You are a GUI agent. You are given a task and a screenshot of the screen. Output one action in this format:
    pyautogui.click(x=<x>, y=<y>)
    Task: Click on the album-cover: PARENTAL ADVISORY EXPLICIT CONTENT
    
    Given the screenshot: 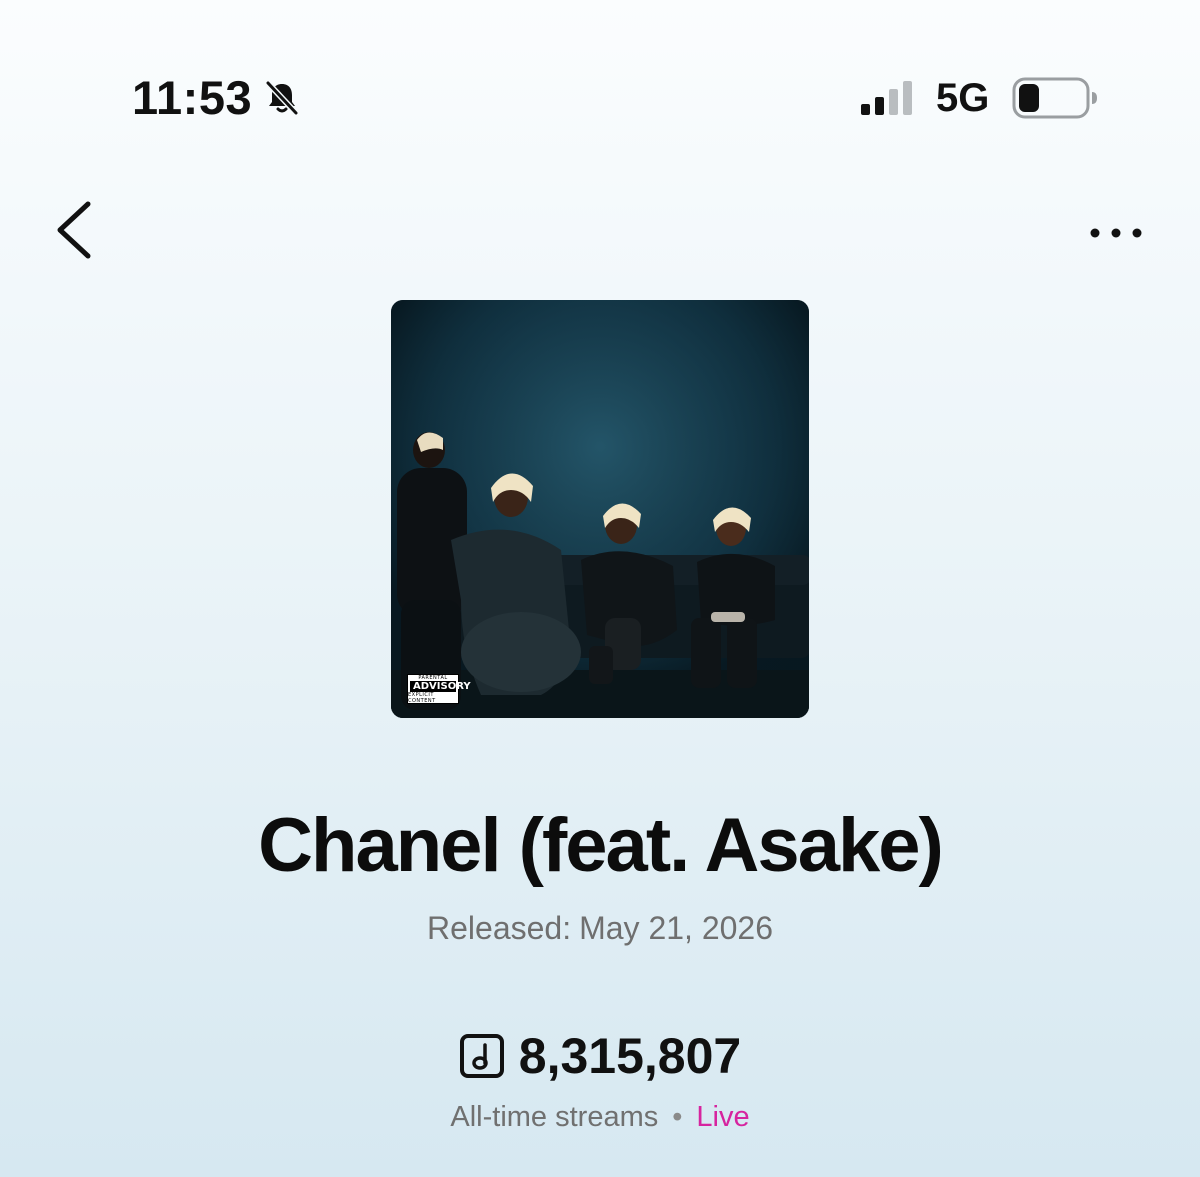 What is the action you would take?
    pyautogui.click(x=600, y=509)
    